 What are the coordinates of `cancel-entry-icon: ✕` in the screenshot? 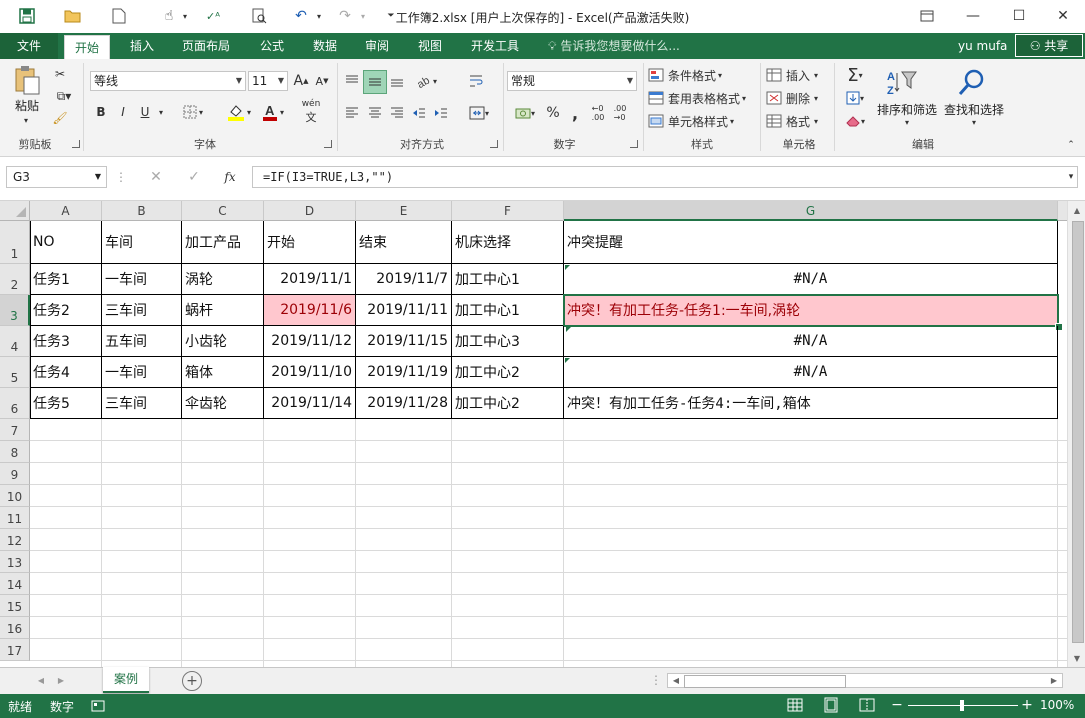 It's located at (156, 177).